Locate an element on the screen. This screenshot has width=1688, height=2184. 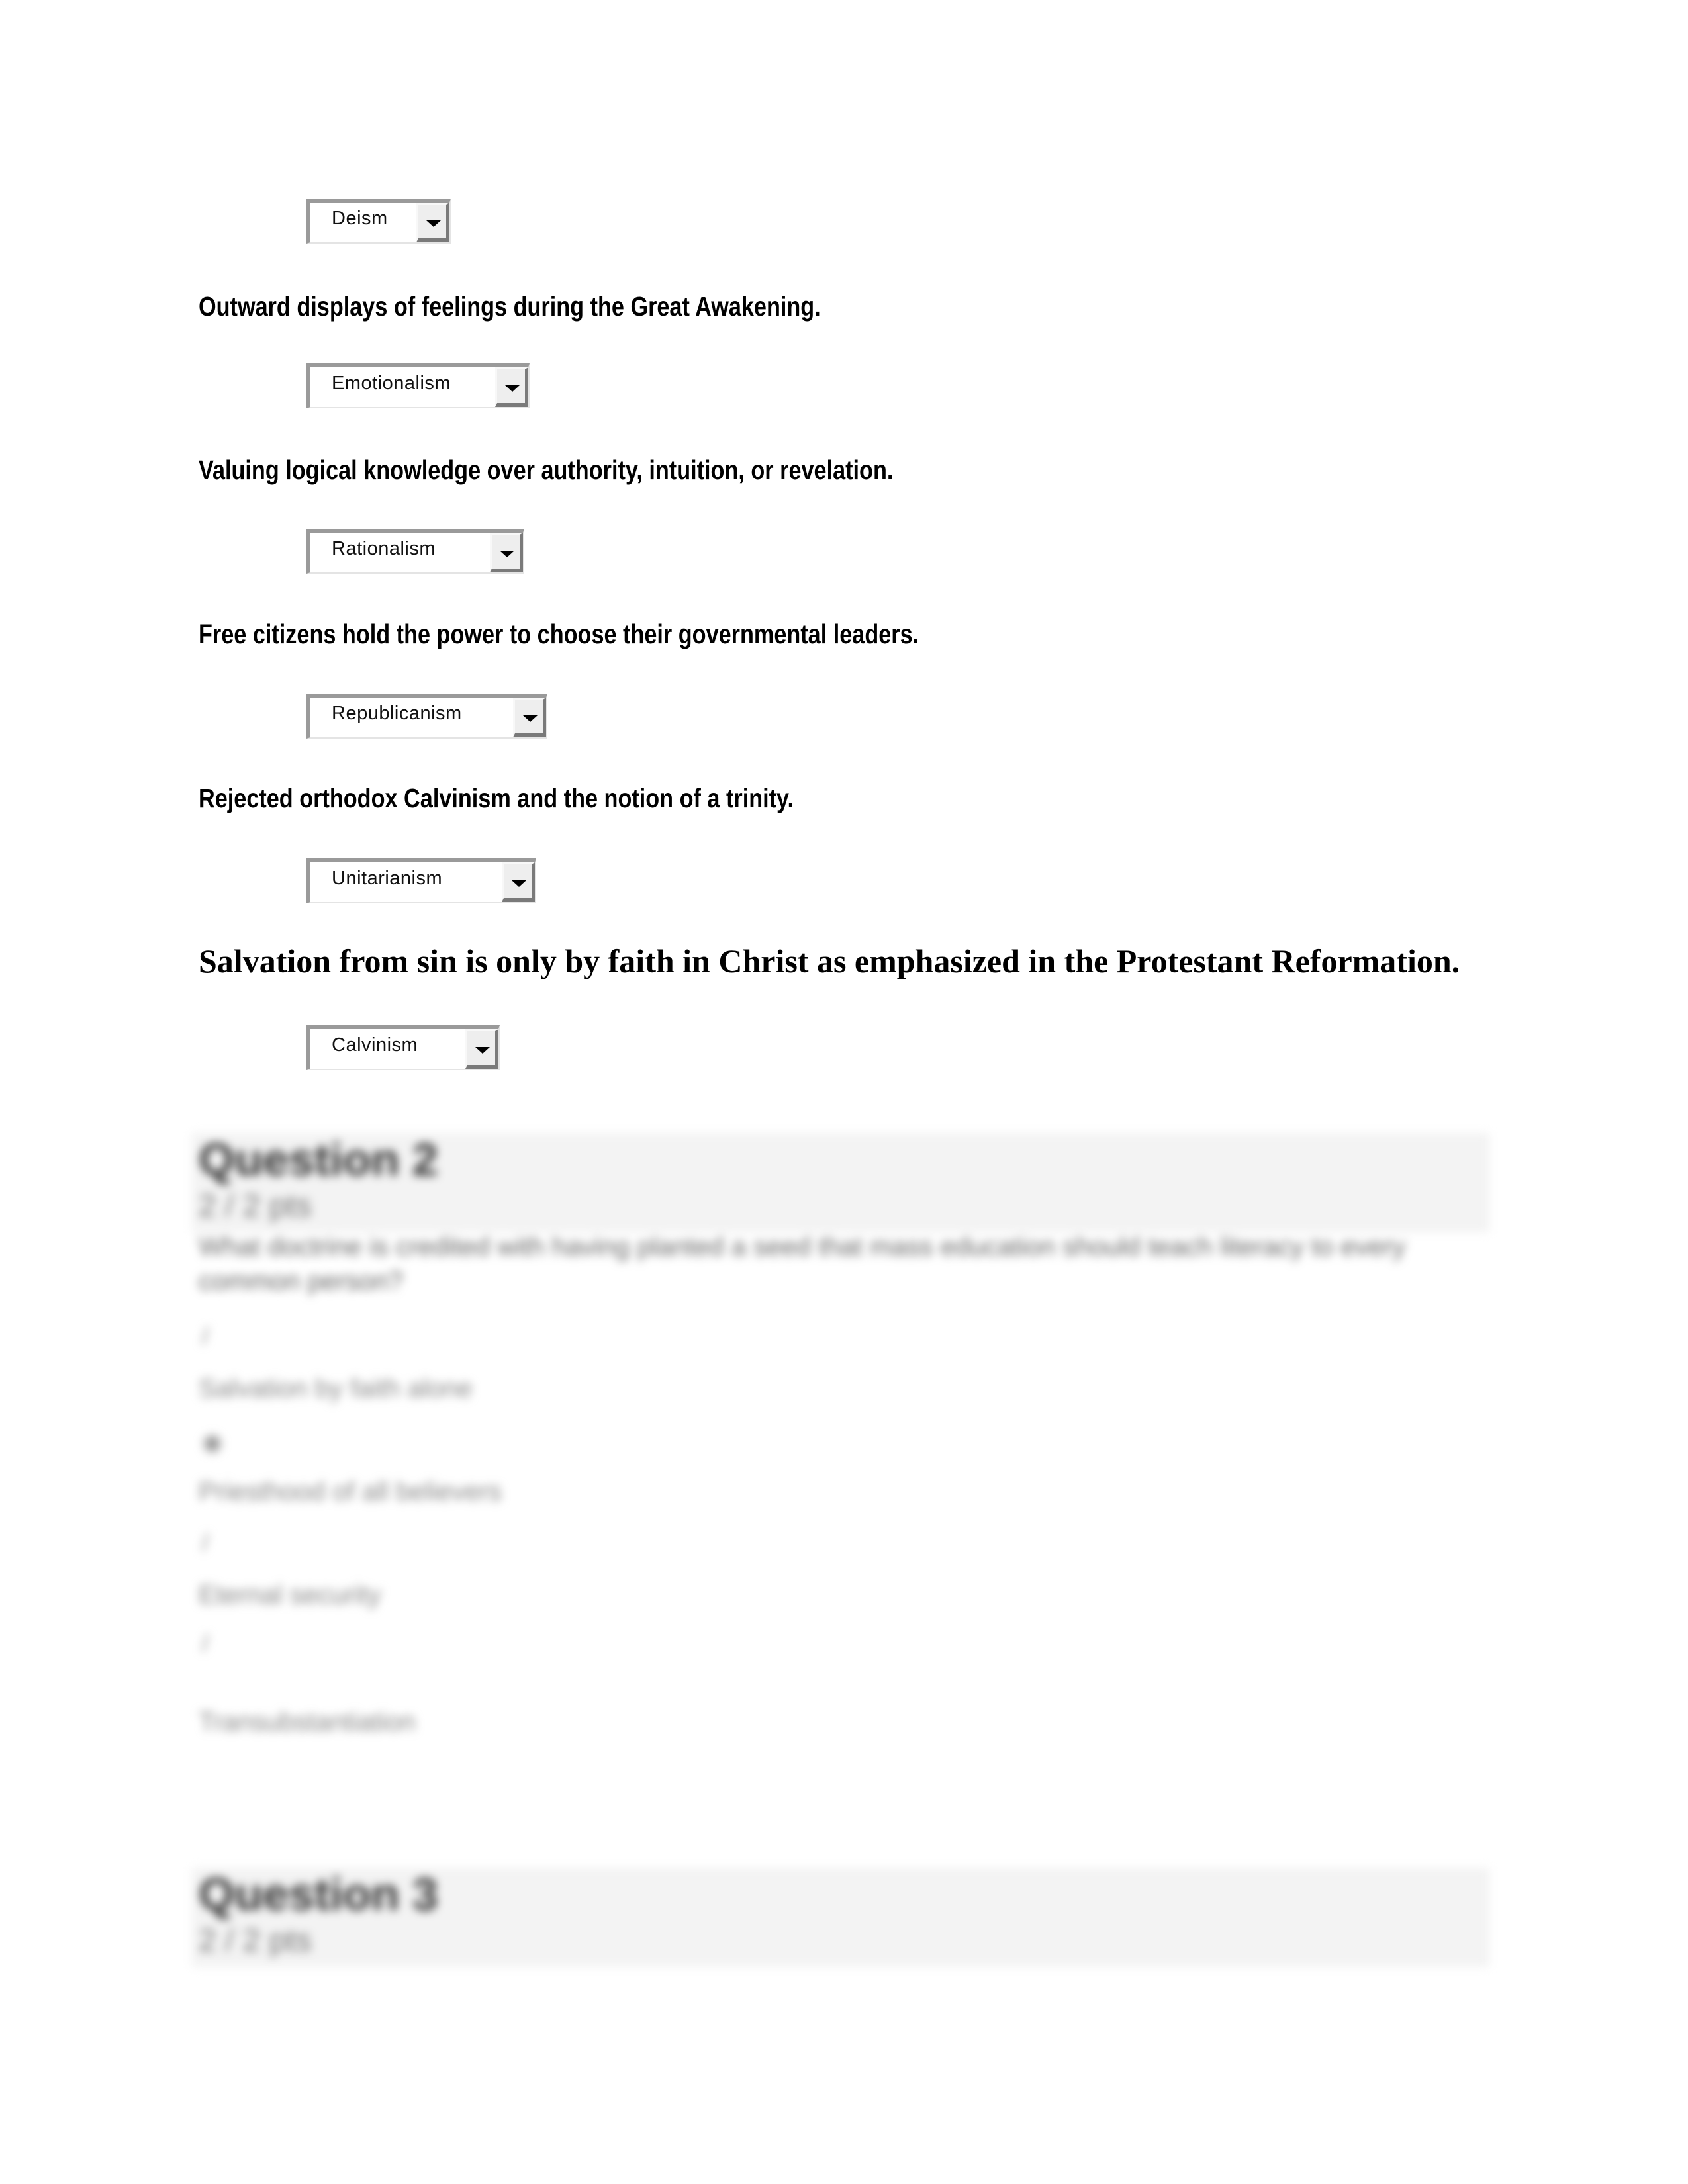
answer-select-rationalism: Rationalism is located at coordinates (415, 551).